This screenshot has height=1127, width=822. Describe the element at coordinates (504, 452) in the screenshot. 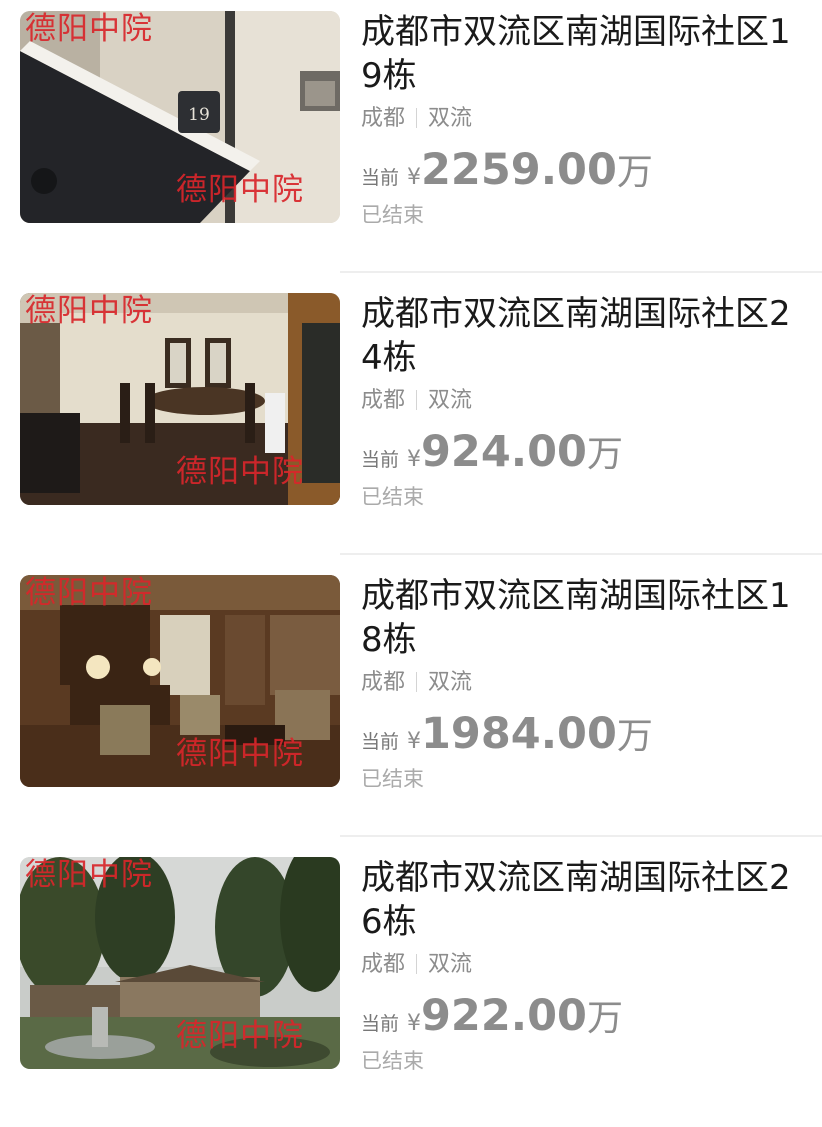

I see `current-price: 924.00` at that location.